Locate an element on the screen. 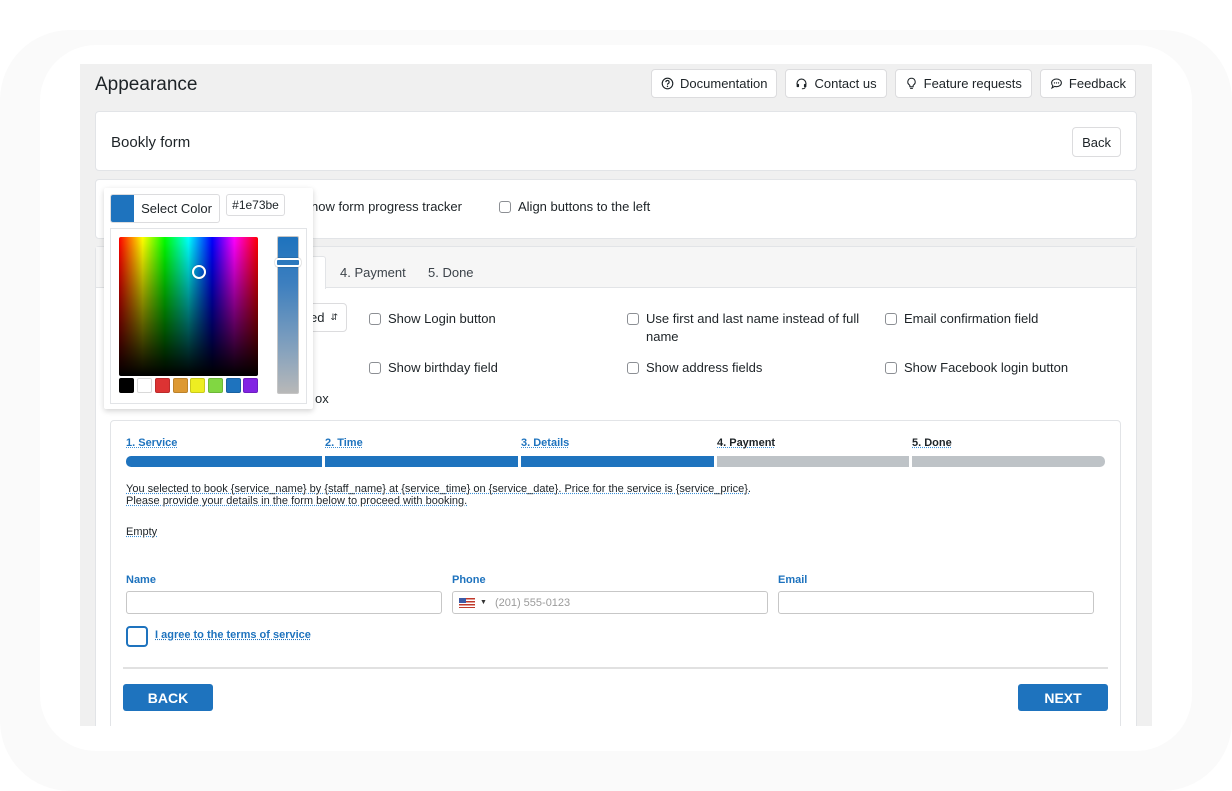 This screenshot has width=1232, height=791. step-label-payment: 4. Payment is located at coordinates (746, 443).